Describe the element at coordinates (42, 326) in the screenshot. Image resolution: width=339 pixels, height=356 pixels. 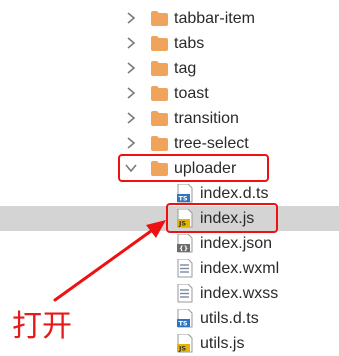
I see `annotation-text: 打开` at that location.